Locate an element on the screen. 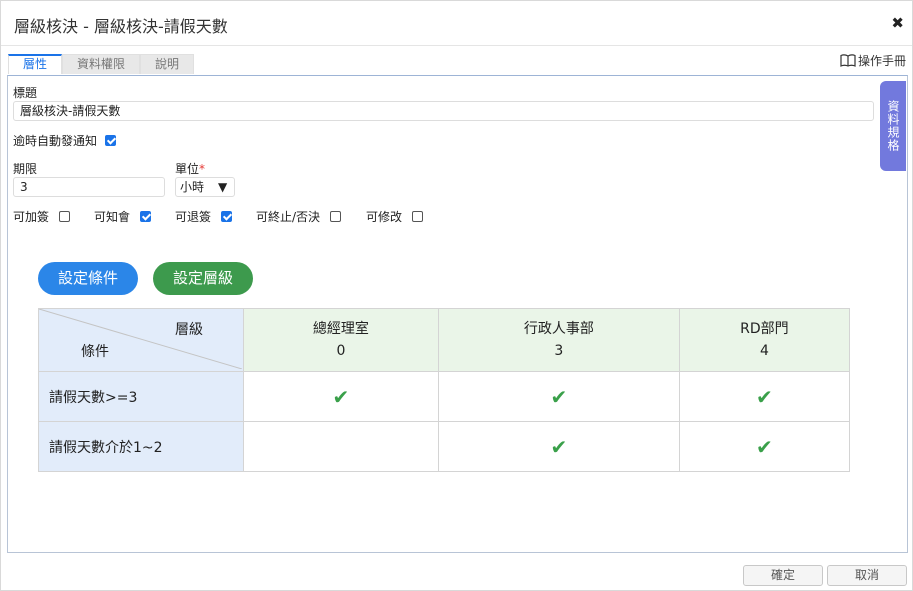 Image resolution: width=913 pixels, height=591 pixels. column-level: 0 is located at coordinates (341, 351).